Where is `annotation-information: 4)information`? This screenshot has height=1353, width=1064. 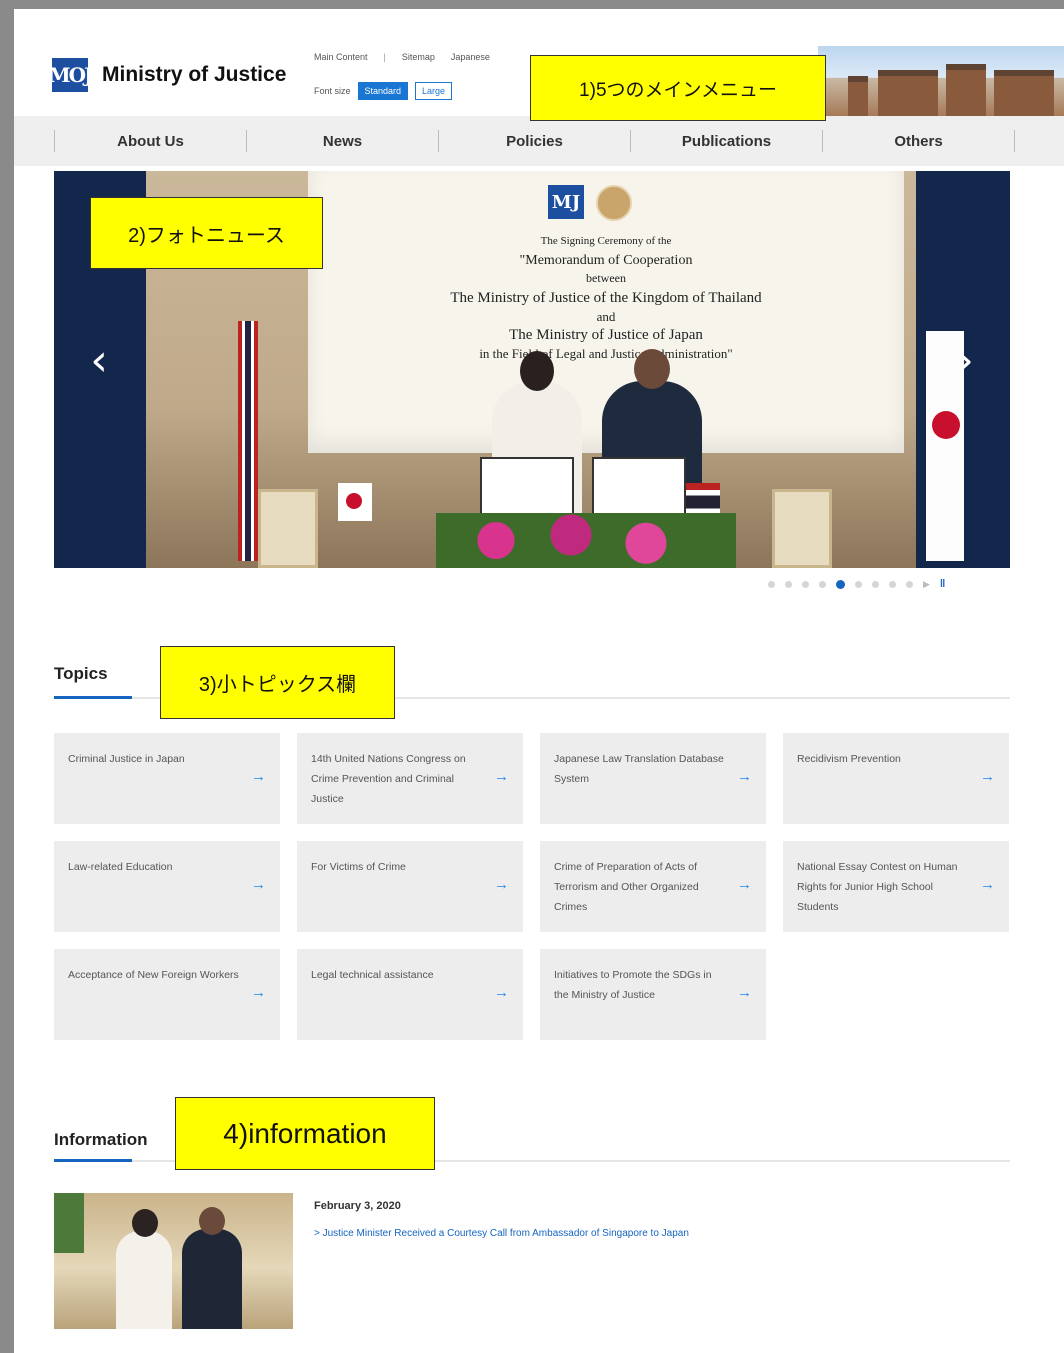
annotation-information: 4)information is located at coordinates (305, 1133).